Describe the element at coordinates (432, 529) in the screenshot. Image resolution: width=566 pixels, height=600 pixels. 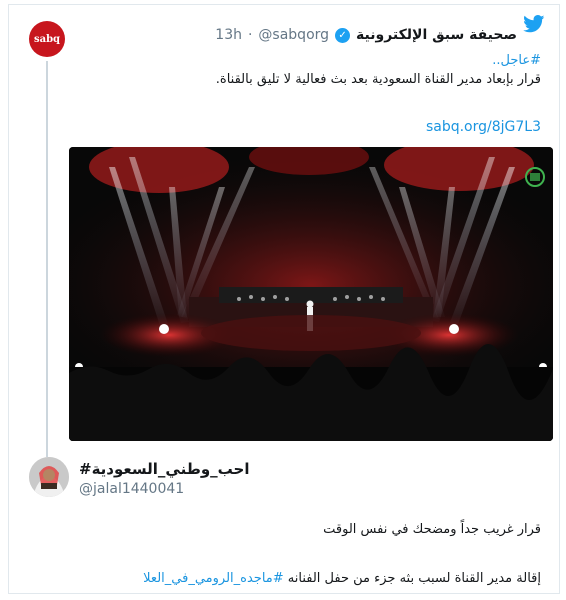
I see `reply-text-line: قرار غريب جداً ومضحك في نفس الوقت` at that location.